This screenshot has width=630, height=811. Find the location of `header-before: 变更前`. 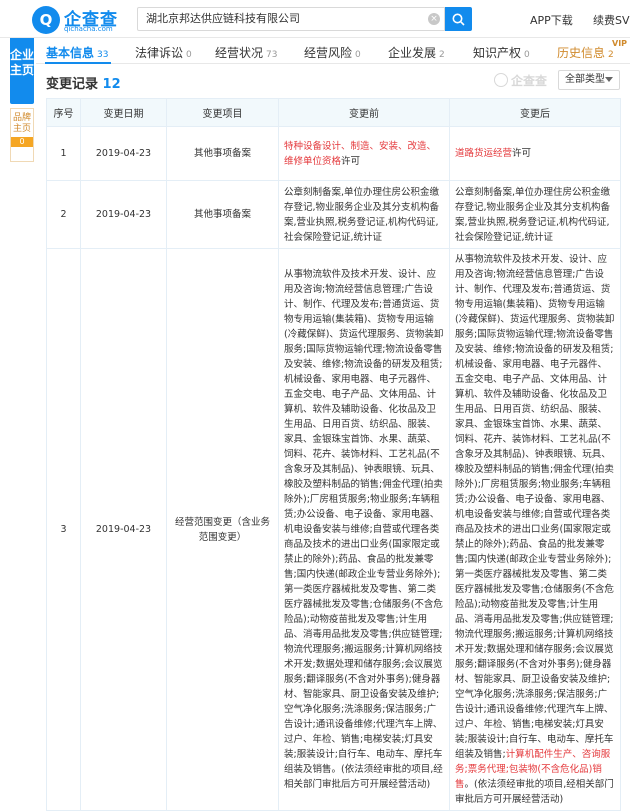

header-before: 变更前 is located at coordinates (364, 112).